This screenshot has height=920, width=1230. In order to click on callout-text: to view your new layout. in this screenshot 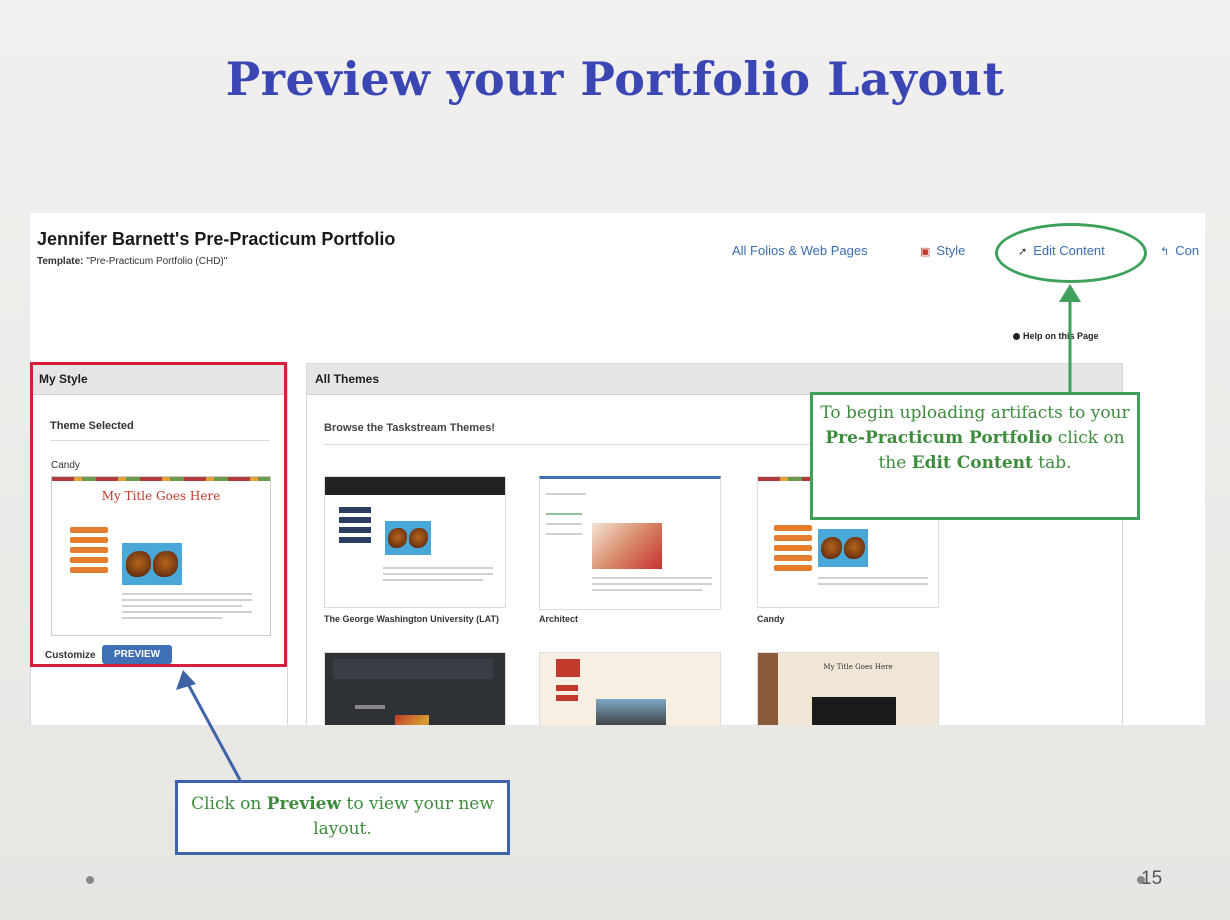, I will do `click(403, 816)`.